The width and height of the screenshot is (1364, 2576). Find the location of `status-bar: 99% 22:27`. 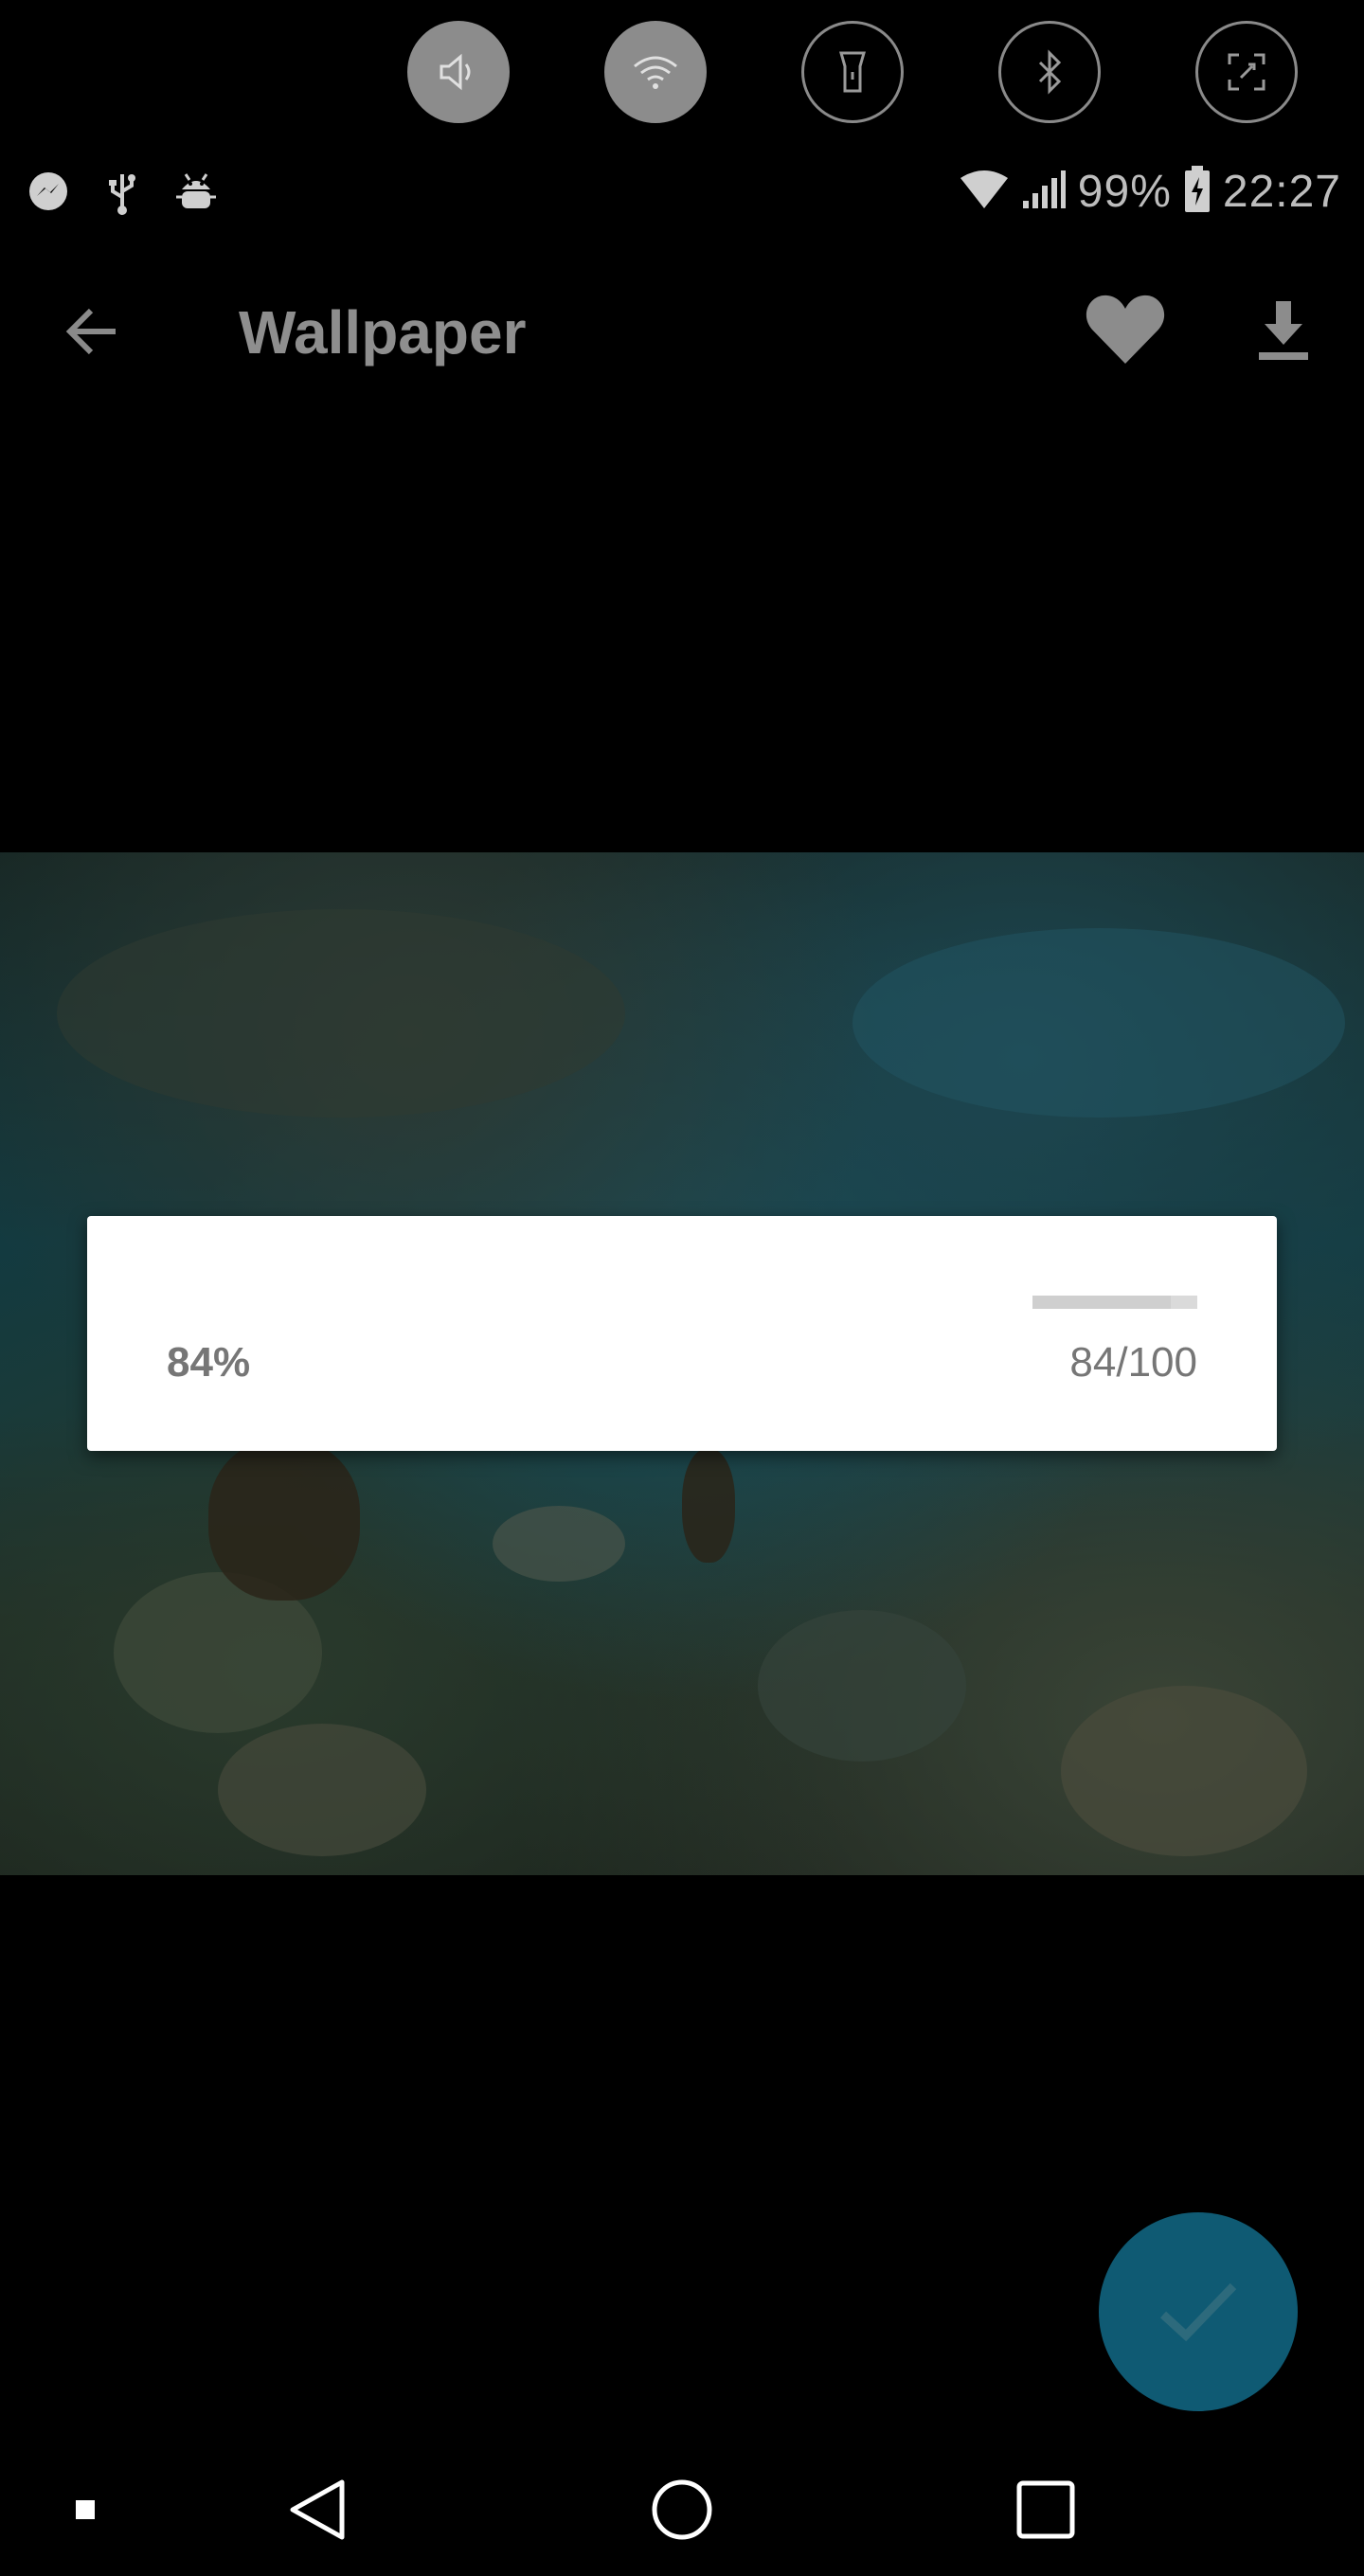

status-bar: 99% 22:27 is located at coordinates (682, 191).